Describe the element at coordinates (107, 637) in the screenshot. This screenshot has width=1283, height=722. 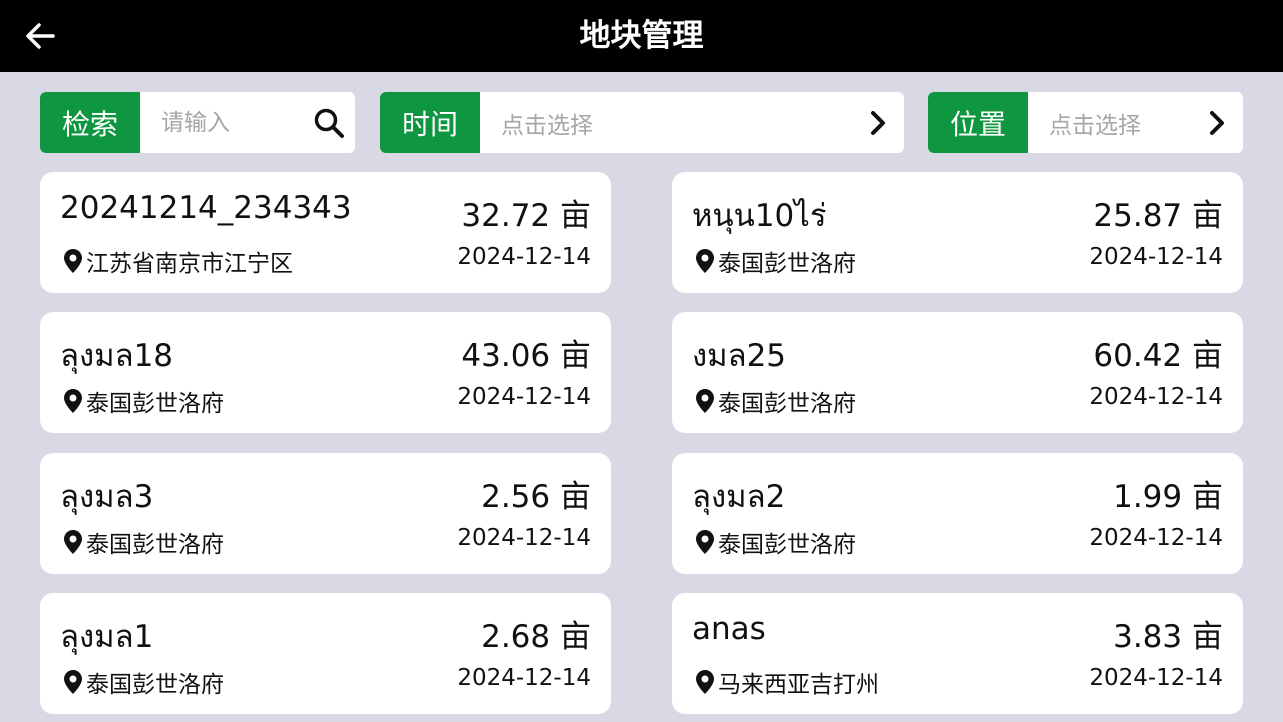
I see `plot-name: ลุงมล1` at that location.